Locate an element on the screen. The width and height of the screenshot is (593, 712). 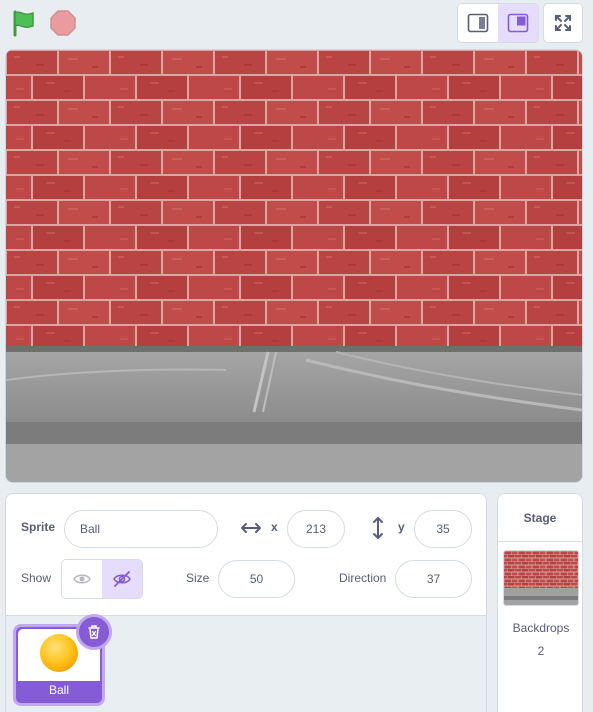
brick-wall-thumbnail-icon is located at coordinates (541, 578).